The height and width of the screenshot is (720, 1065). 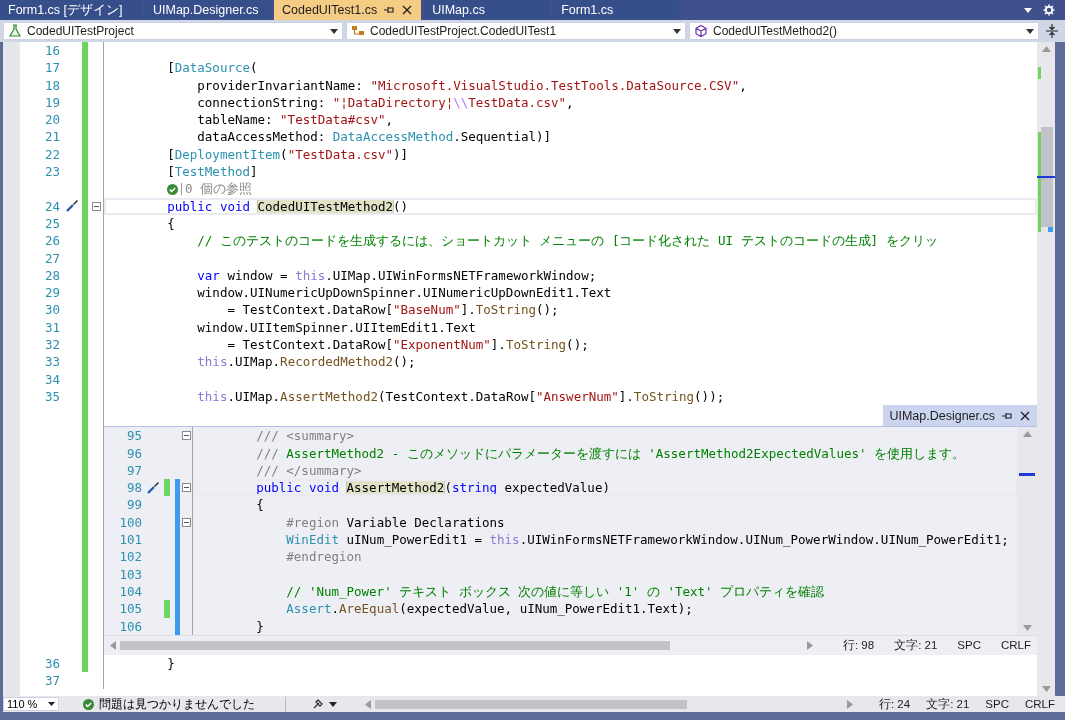 I want to click on document-tab: CodedUITest1.cs, so click(x=348, y=10).